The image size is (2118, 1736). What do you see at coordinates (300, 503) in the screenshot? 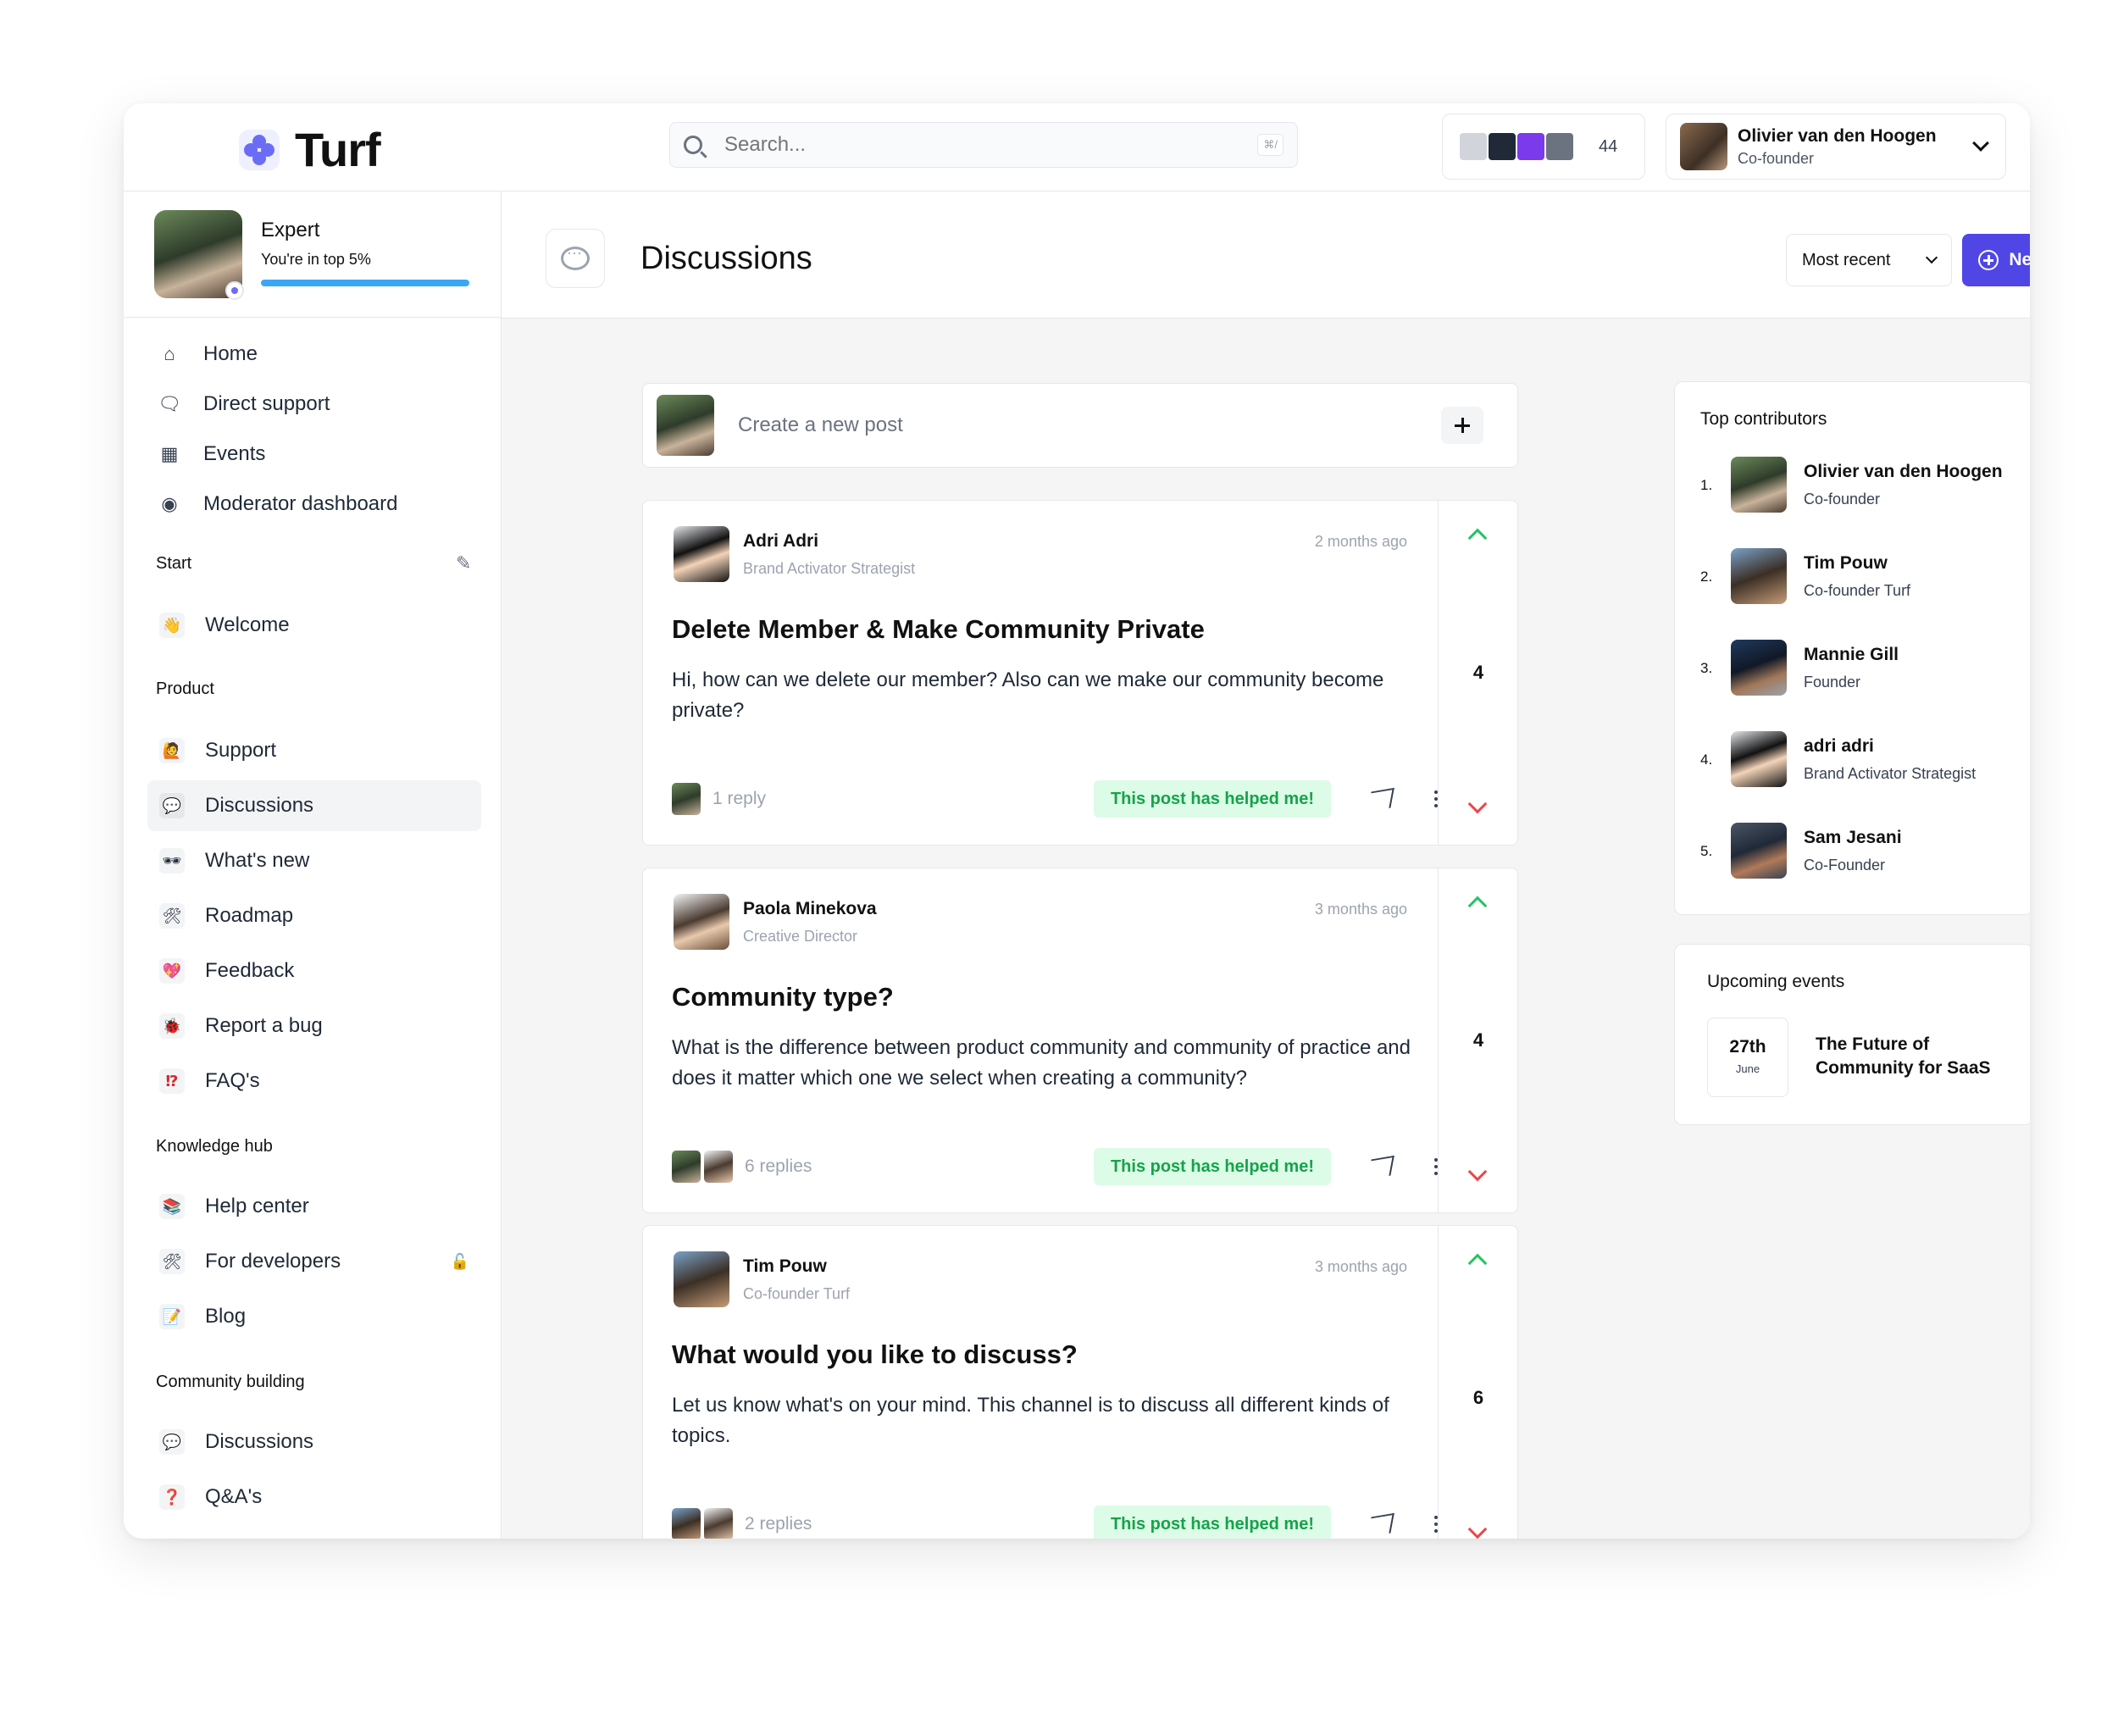
I see `nav-label: Moderator dashboard` at bounding box center [300, 503].